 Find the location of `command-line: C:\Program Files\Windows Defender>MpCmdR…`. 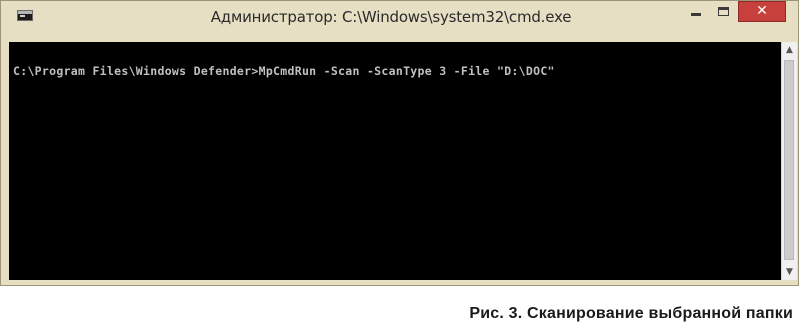

command-line: C:\Program Files\Windows Defender>MpCmdR… is located at coordinates (284, 71).